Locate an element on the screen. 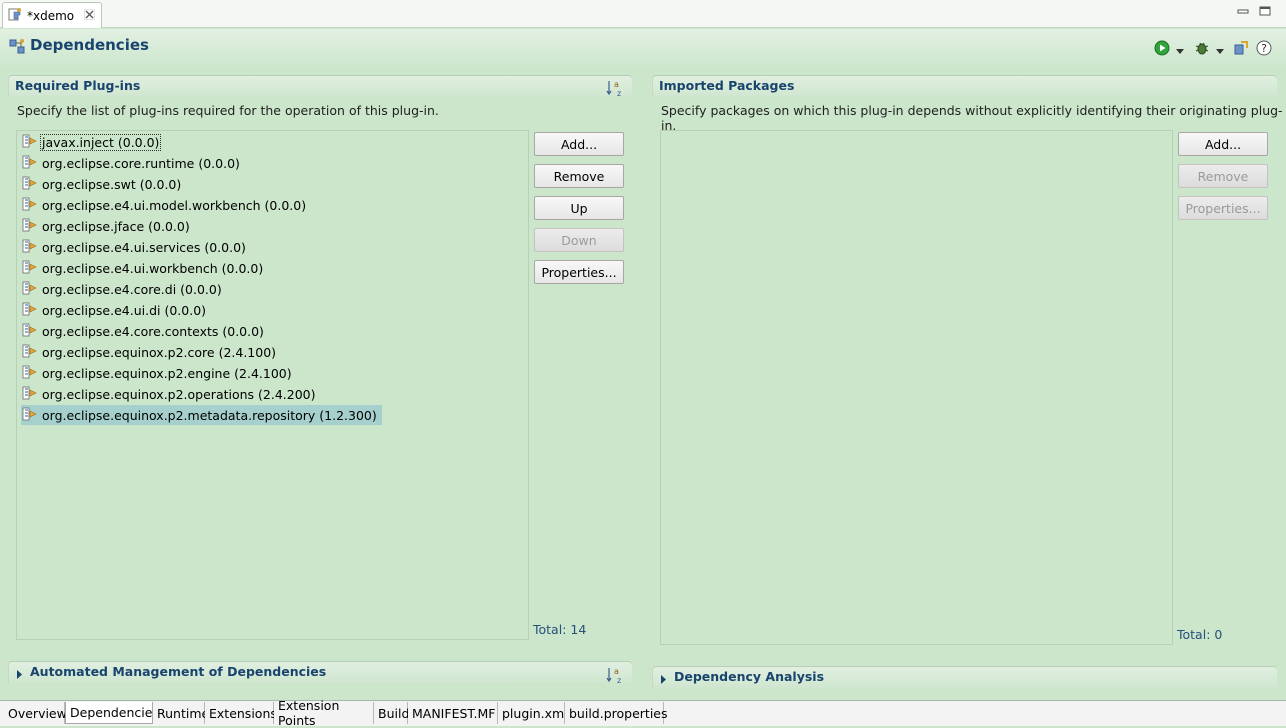 The width and height of the screenshot is (1286, 728). plugin-list-item-label: org.eclipse.swt (0.0.0) is located at coordinates (112, 184).